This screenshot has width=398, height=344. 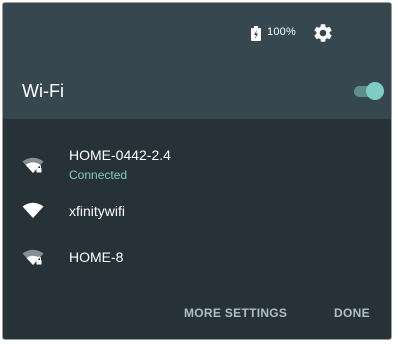 I want to click on network-status: Connected, so click(x=98, y=175).